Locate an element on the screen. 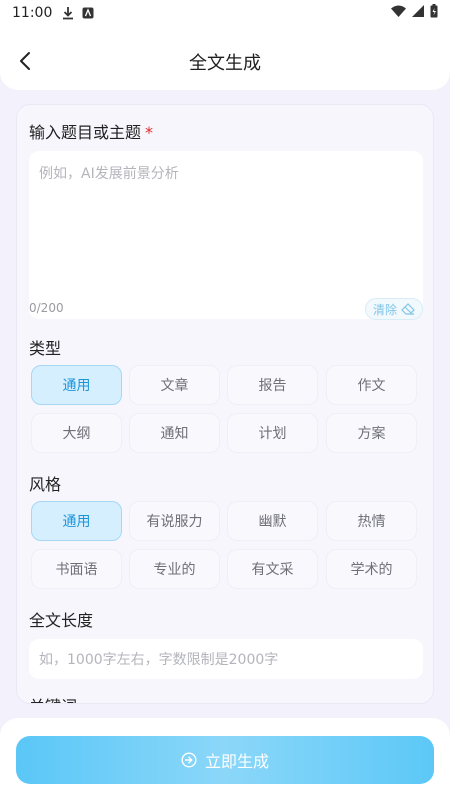 The width and height of the screenshot is (450, 800). style-option-persuasive: 有说服力 is located at coordinates (174, 521).